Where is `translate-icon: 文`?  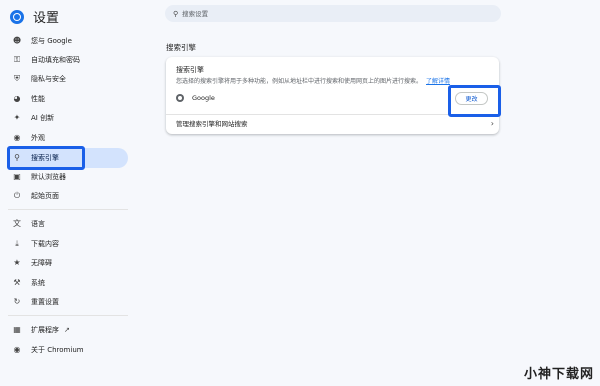 translate-icon: 文 is located at coordinates (17, 223).